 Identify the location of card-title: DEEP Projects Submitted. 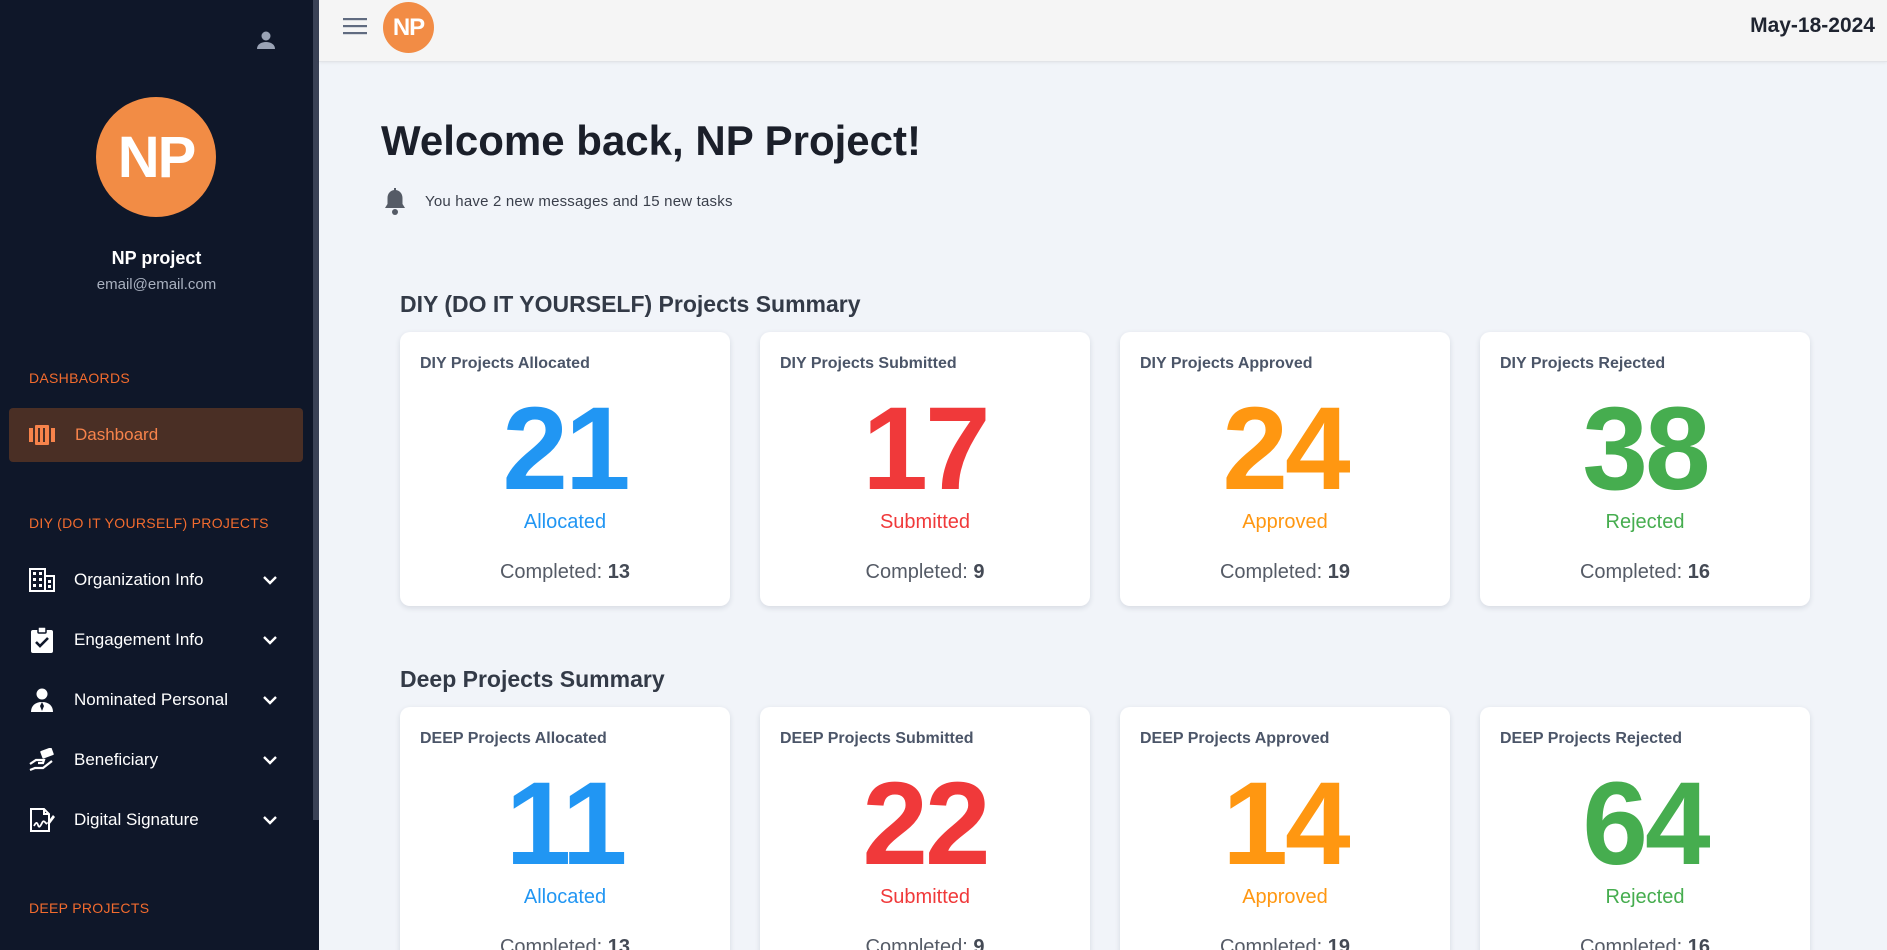
(877, 738).